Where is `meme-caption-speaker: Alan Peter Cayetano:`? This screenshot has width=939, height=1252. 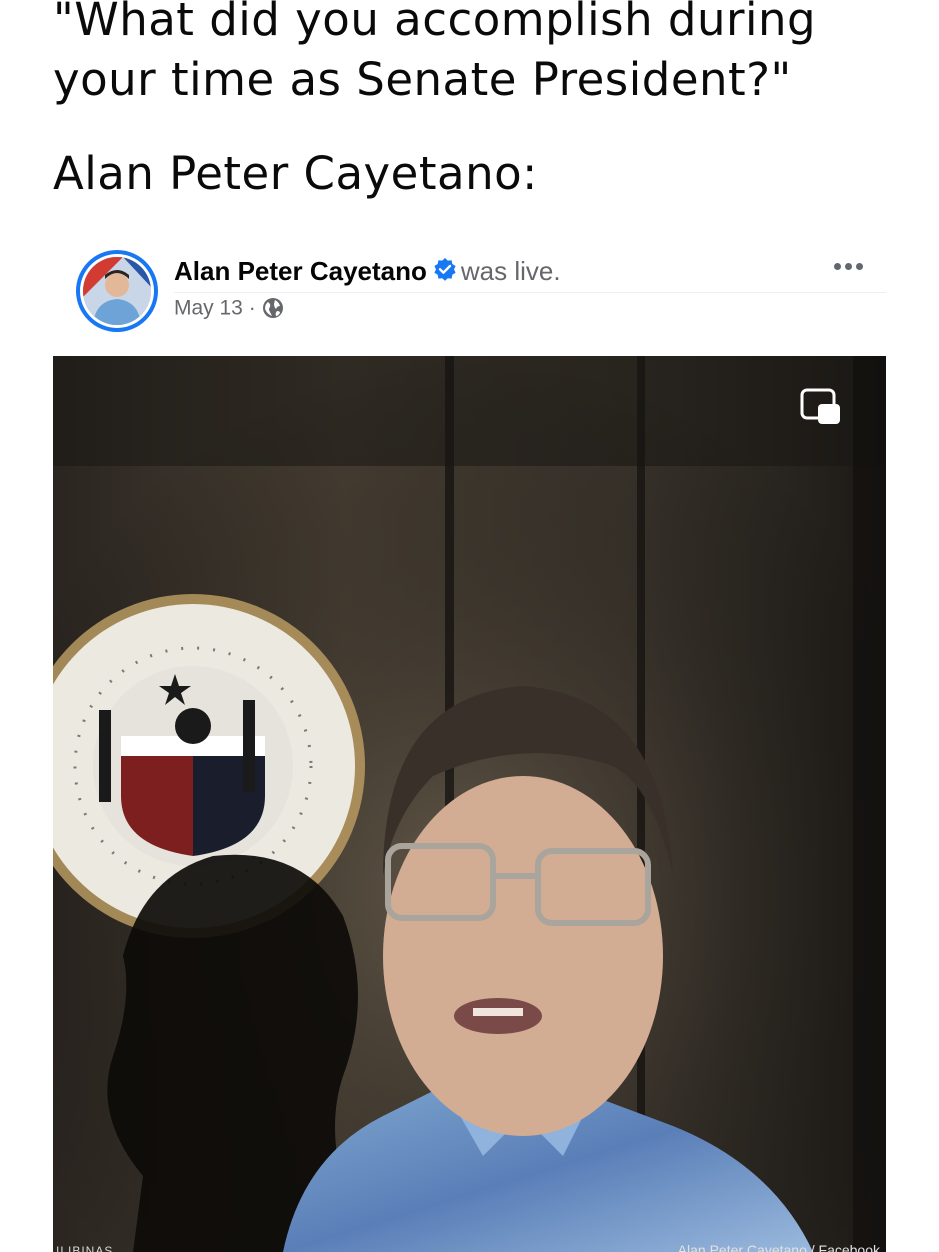
meme-caption-speaker: Alan Peter Cayetano: is located at coordinates (295, 173).